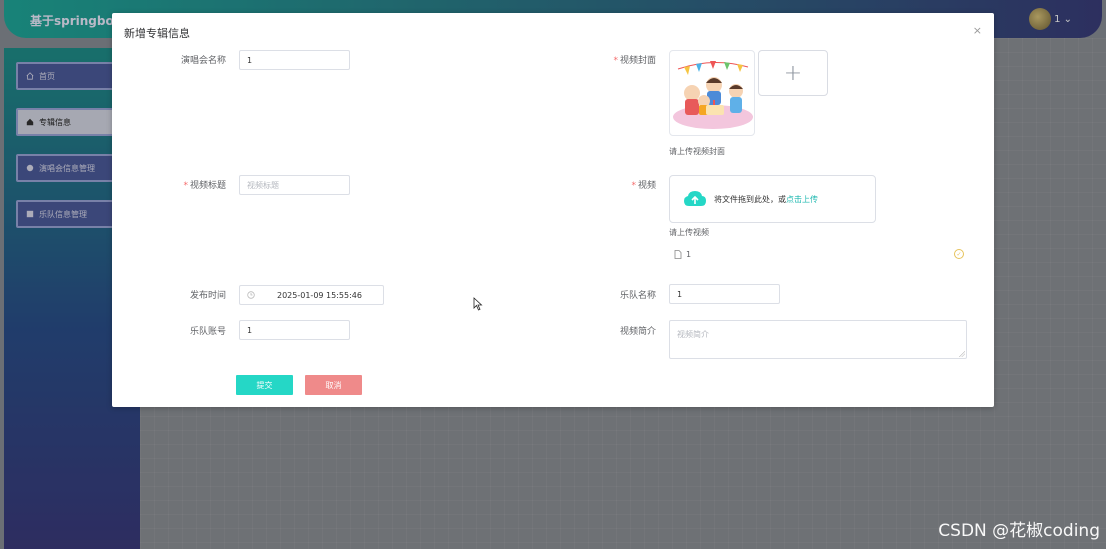  I want to click on submit-button: 提交, so click(264, 385).